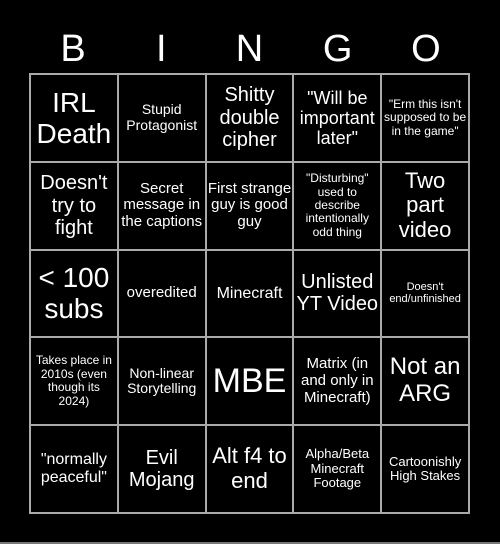  Describe the element at coordinates (425, 293) in the screenshot. I see `bingo-cell: Doesn't end/unfinished` at that location.